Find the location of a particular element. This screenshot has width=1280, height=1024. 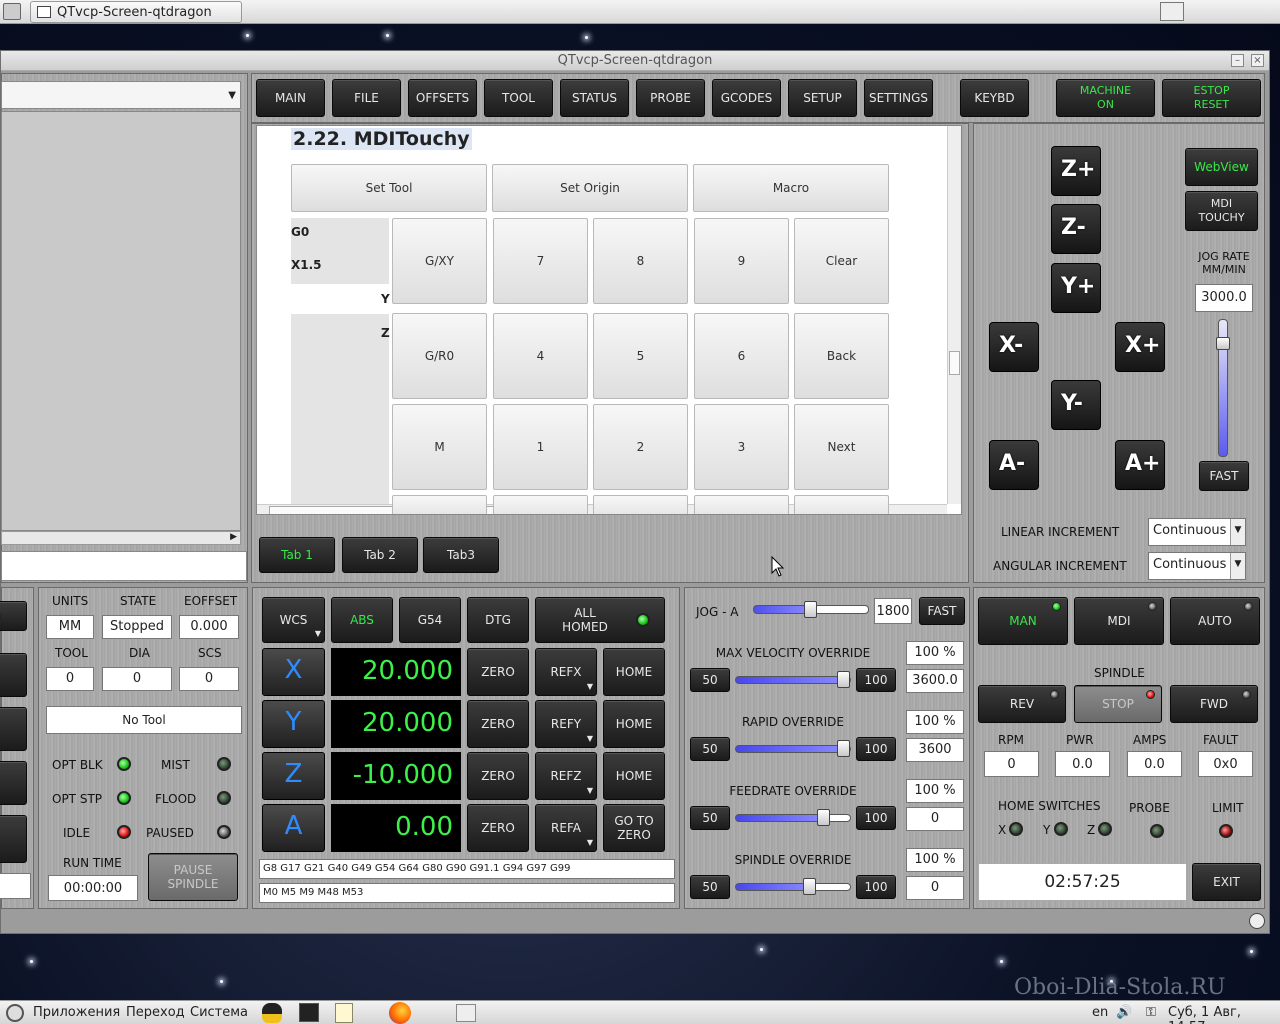

nav-keybd-button: KEYBD is located at coordinates (994, 98).